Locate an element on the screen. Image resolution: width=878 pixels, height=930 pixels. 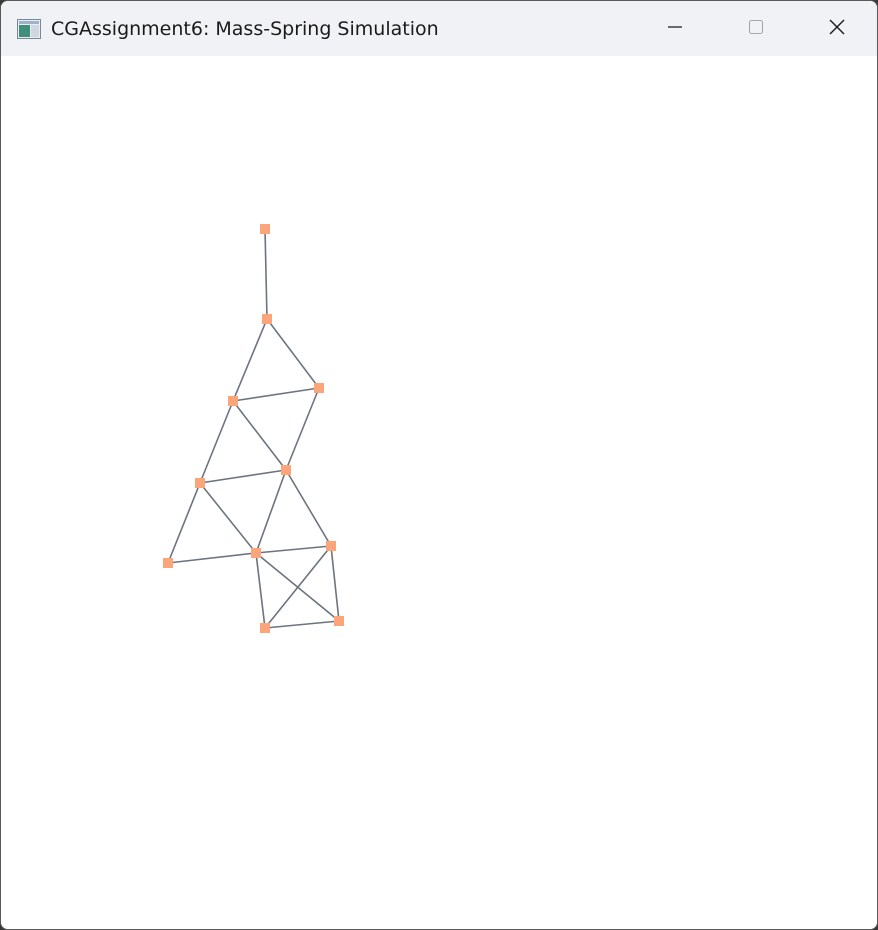
maximize-icon is located at coordinates (756, 29).